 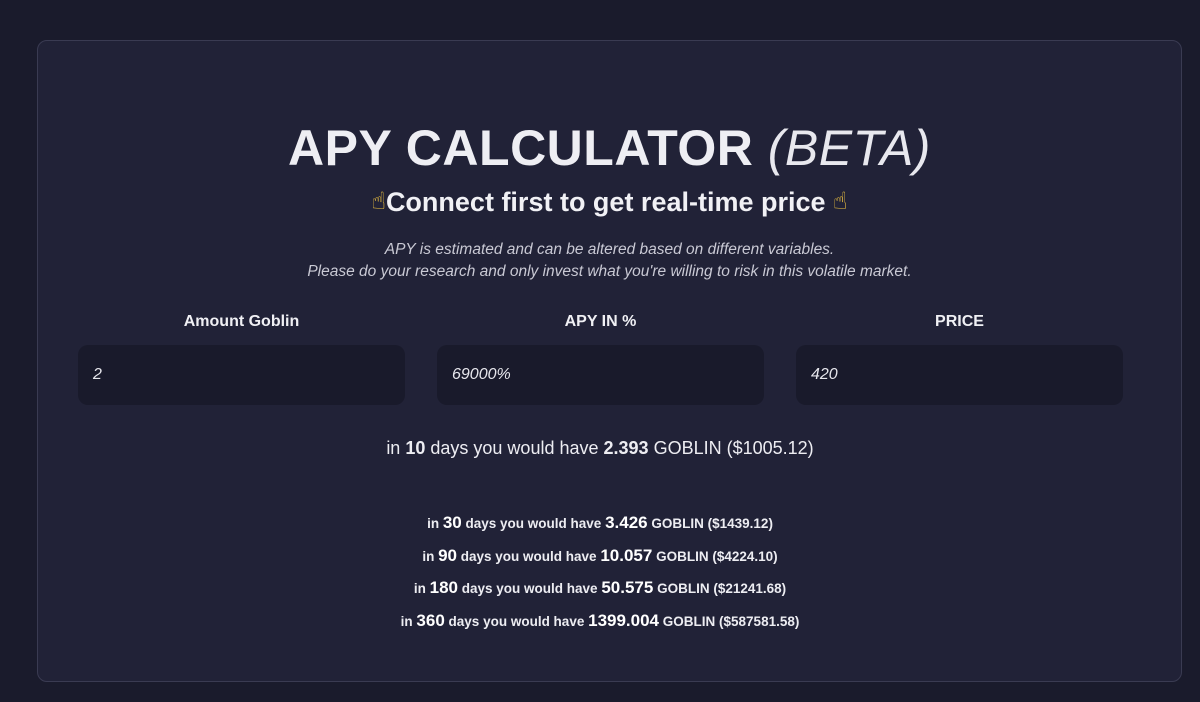 What do you see at coordinates (959, 375) in the screenshot?
I see `price-input: 420` at bounding box center [959, 375].